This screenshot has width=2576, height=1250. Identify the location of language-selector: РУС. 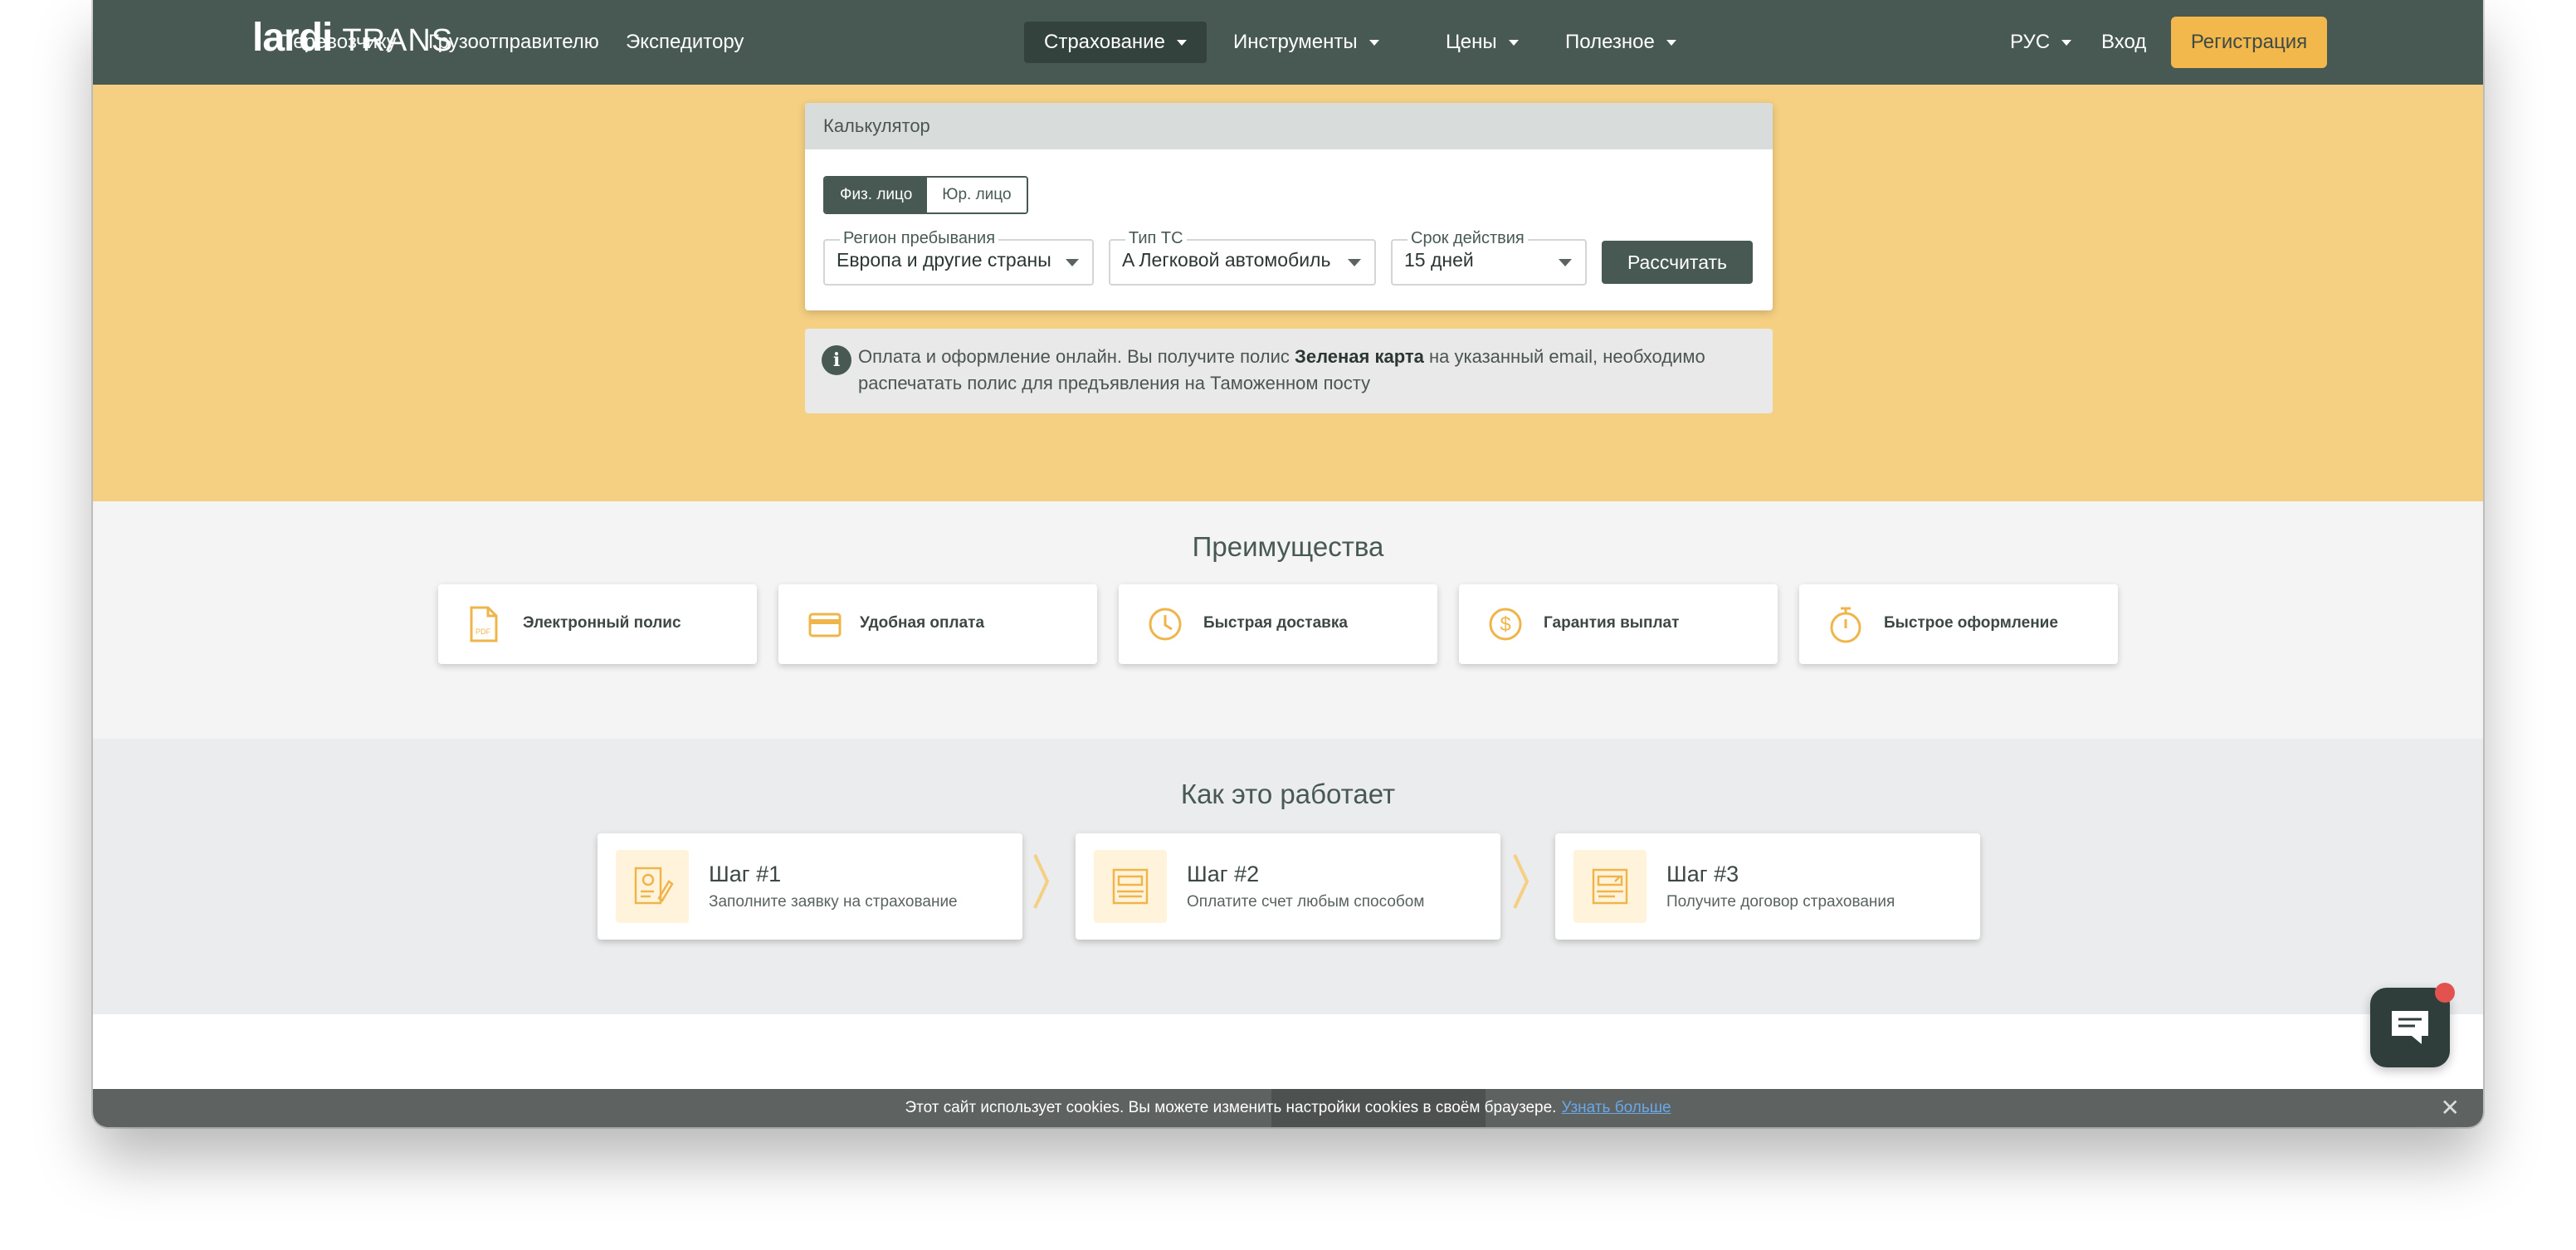
(2040, 42).